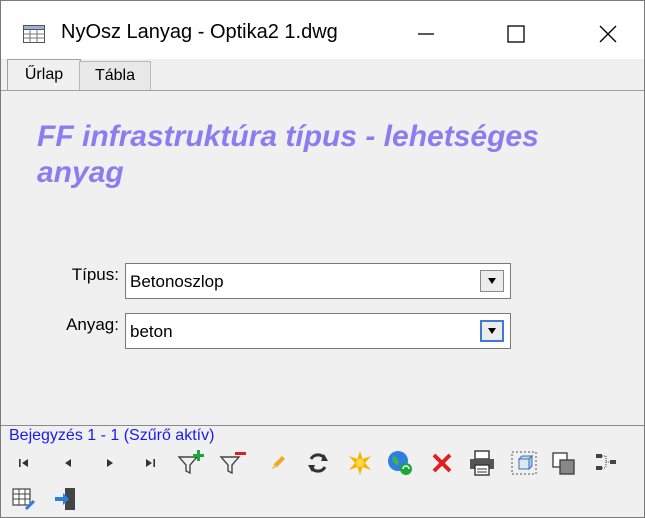 This screenshot has width=645, height=518. Describe the element at coordinates (177, 281) in the screenshot. I see `tipus-value: Betonoszlop` at that location.